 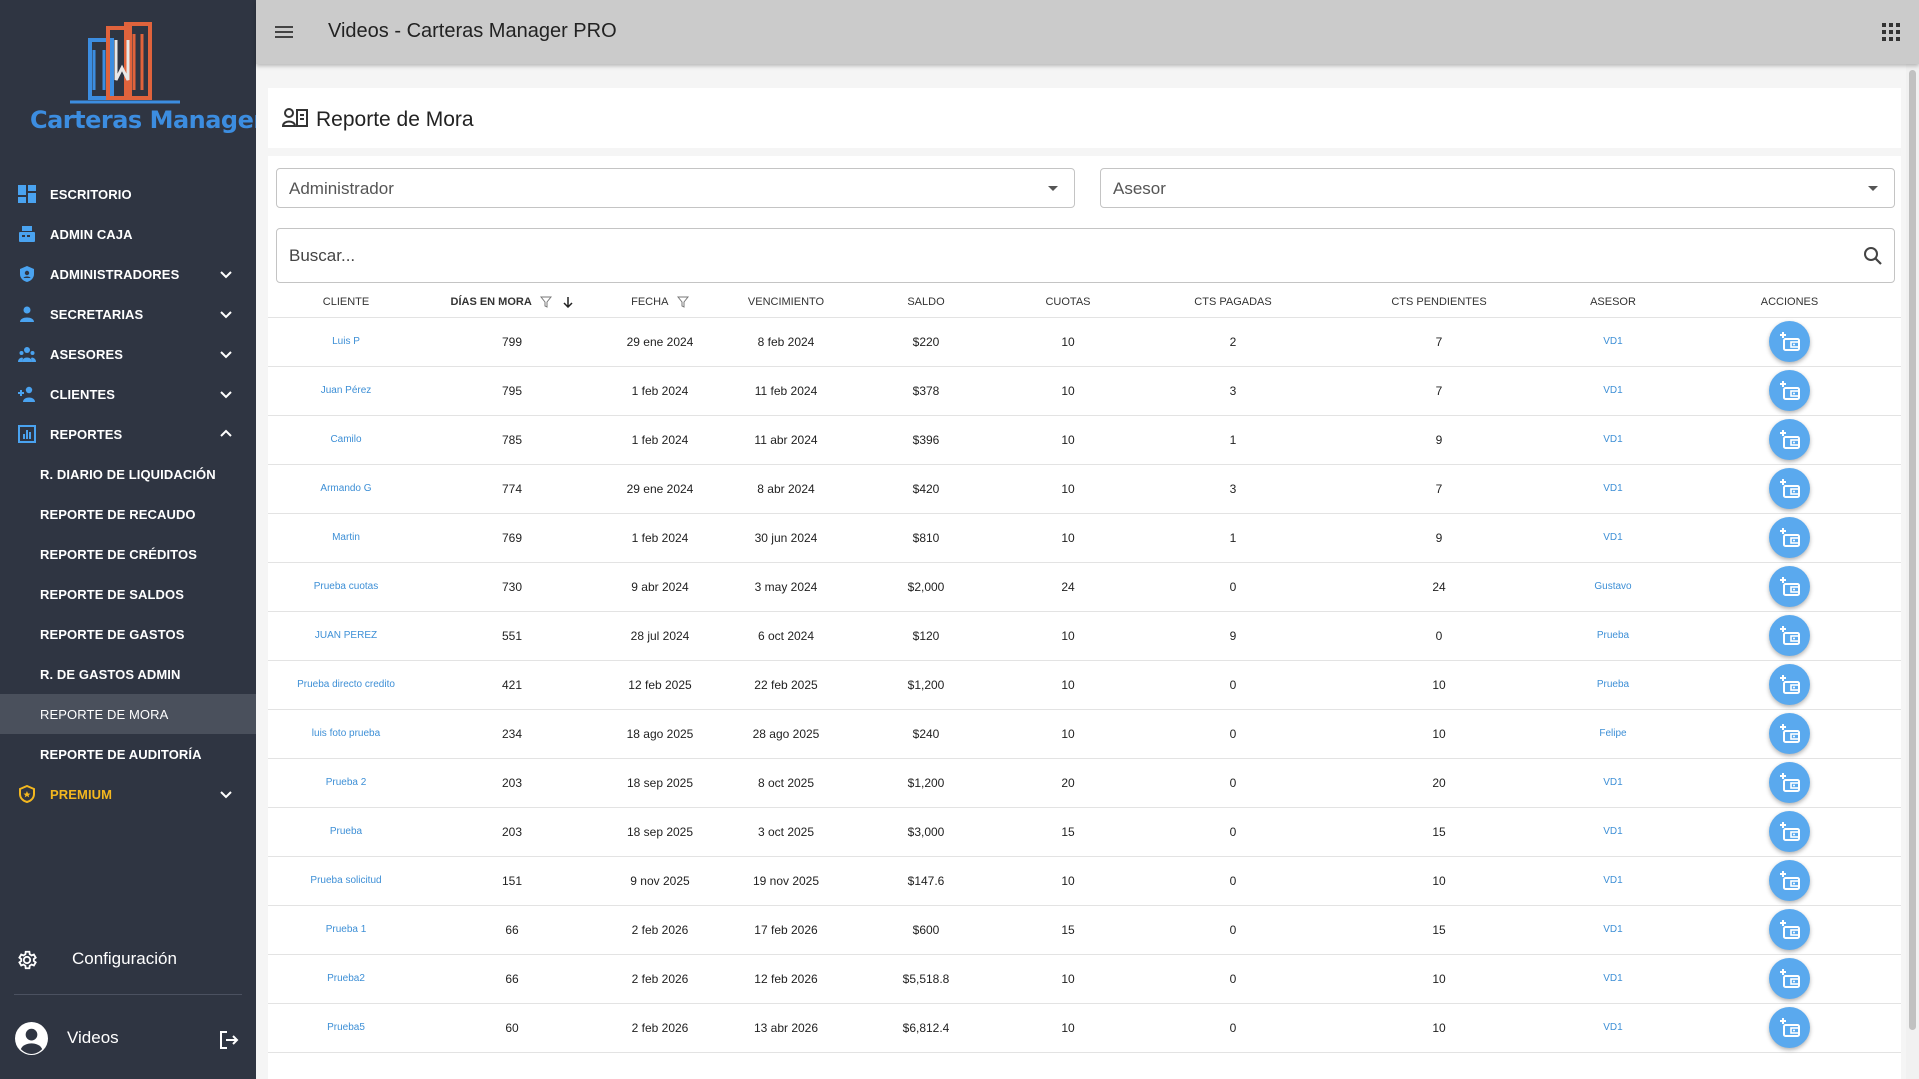 I want to click on cliente-link: Armando G, so click(x=346, y=489).